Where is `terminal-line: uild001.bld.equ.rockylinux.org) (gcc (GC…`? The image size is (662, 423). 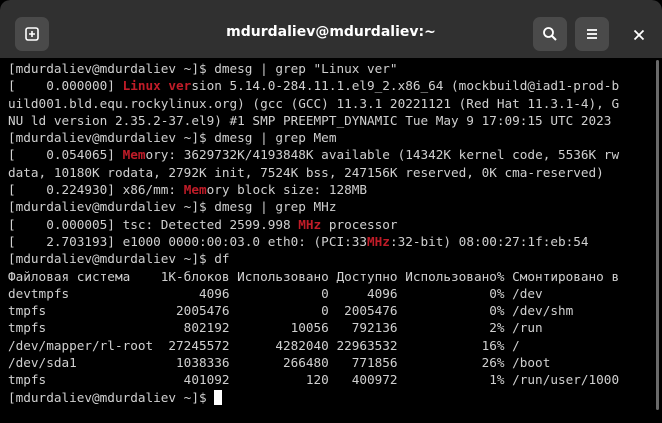 terminal-line: uild001.bld.equ.rockylinux.org) (gcc (GC… is located at coordinates (329, 103).